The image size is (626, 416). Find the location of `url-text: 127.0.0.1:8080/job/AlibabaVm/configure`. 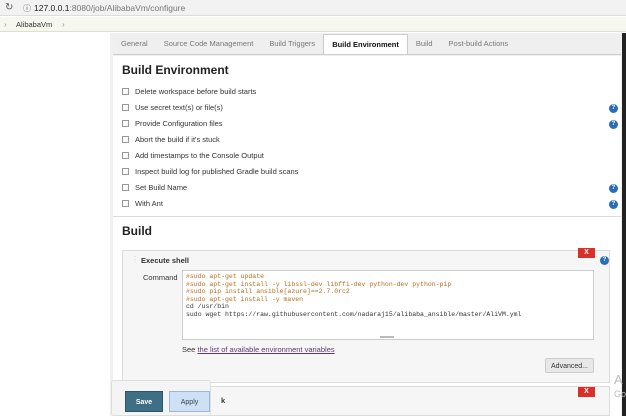

url-text: 127.0.0.1:8080/job/AlibabaVm/configure is located at coordinates (109, 8).